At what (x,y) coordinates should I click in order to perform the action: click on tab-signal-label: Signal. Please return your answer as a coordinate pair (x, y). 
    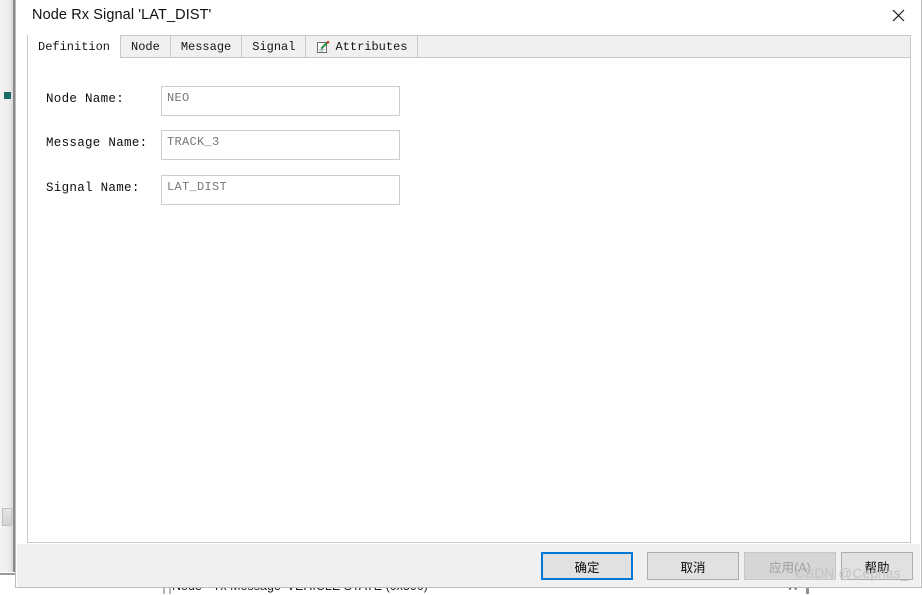
    Looking at the image, I should click on (274, 47).